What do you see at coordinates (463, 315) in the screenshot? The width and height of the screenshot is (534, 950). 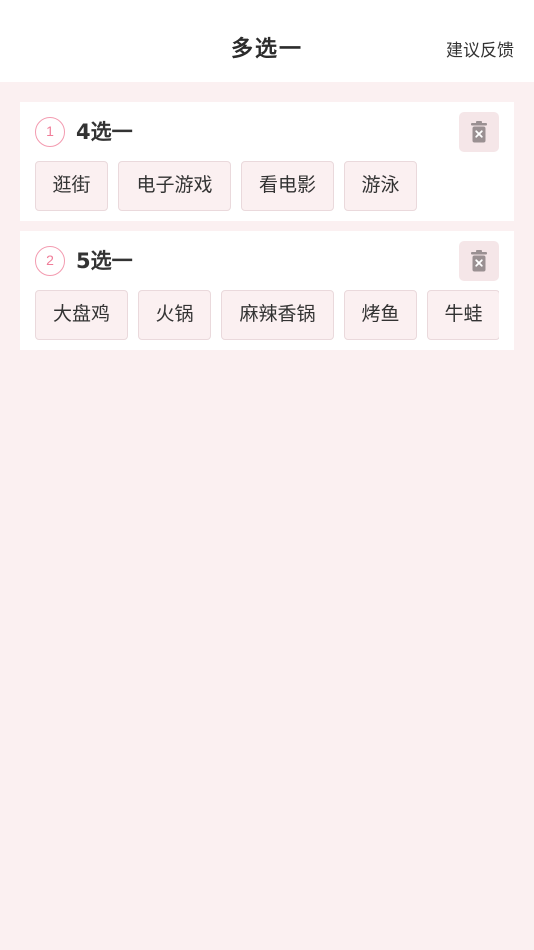 I see `option-chip: 牛蛙` at bounding box center [463, 315].